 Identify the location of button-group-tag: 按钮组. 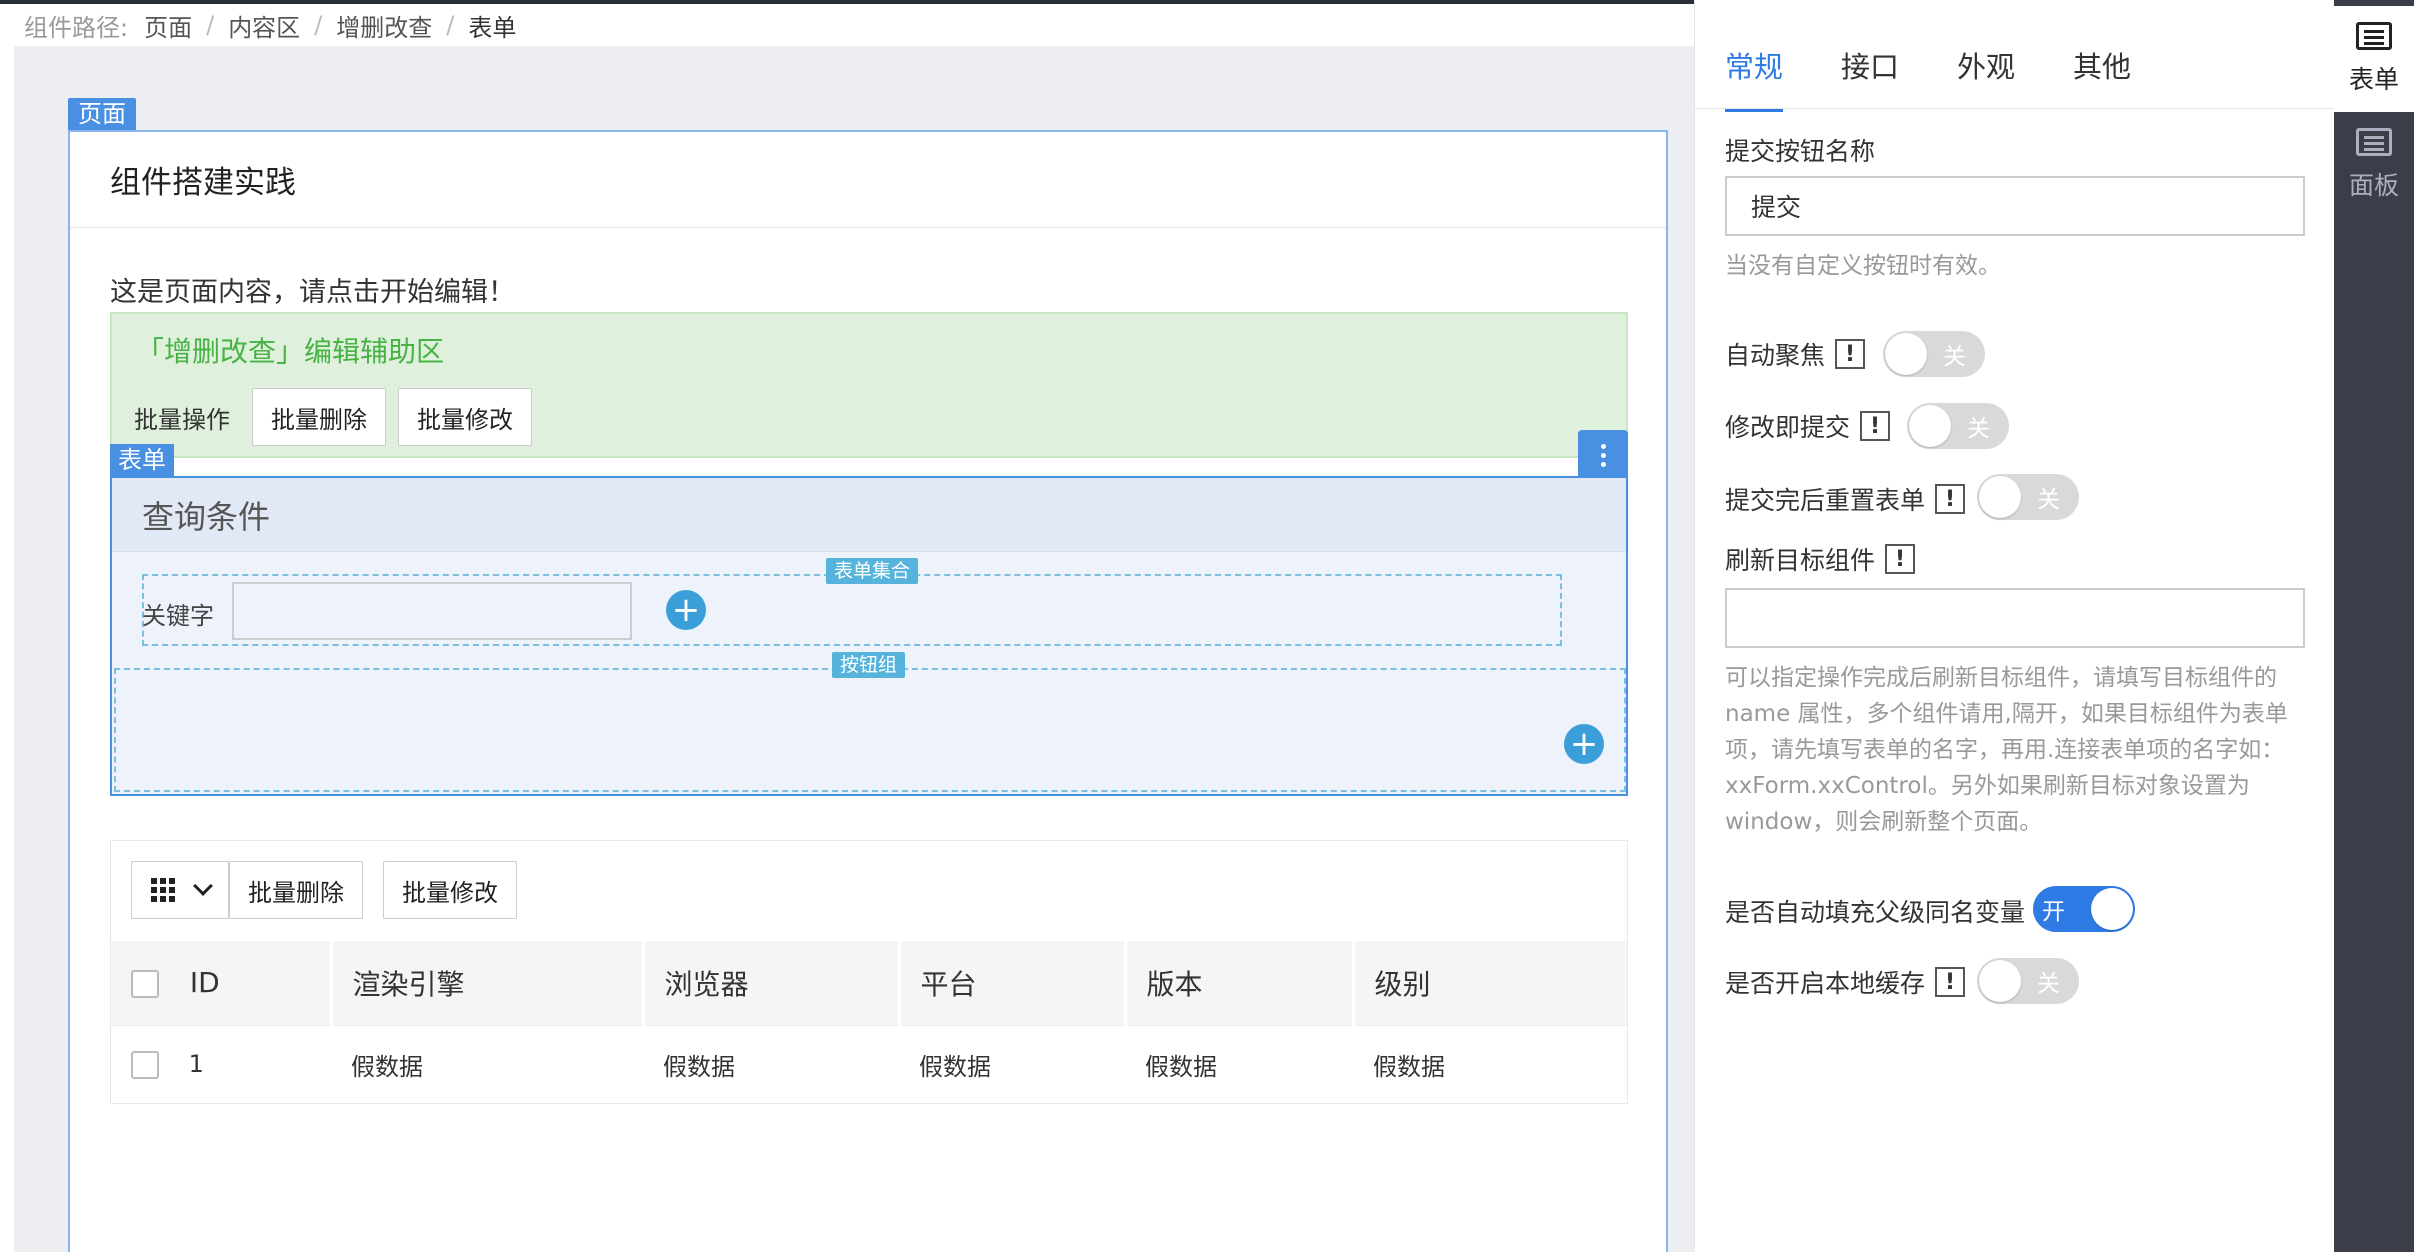
(869, 665).